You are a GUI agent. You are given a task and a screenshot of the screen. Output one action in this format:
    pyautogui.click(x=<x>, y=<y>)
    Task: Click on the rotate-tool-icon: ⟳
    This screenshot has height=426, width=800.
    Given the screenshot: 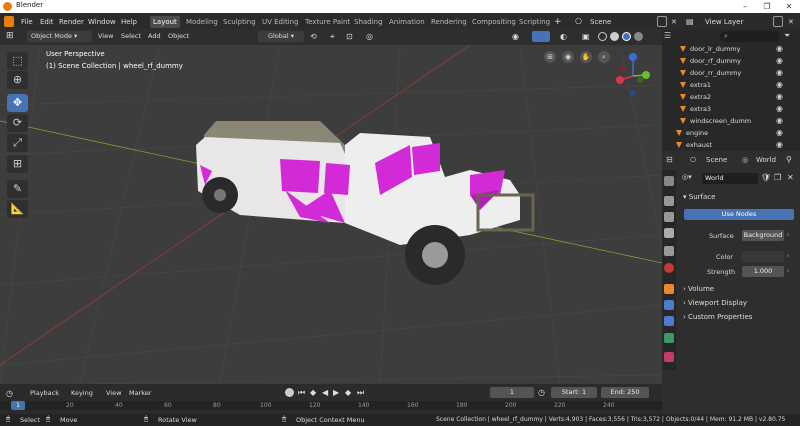 What is the action you would take?
    pyautogui.click(x=17, y=123)
    